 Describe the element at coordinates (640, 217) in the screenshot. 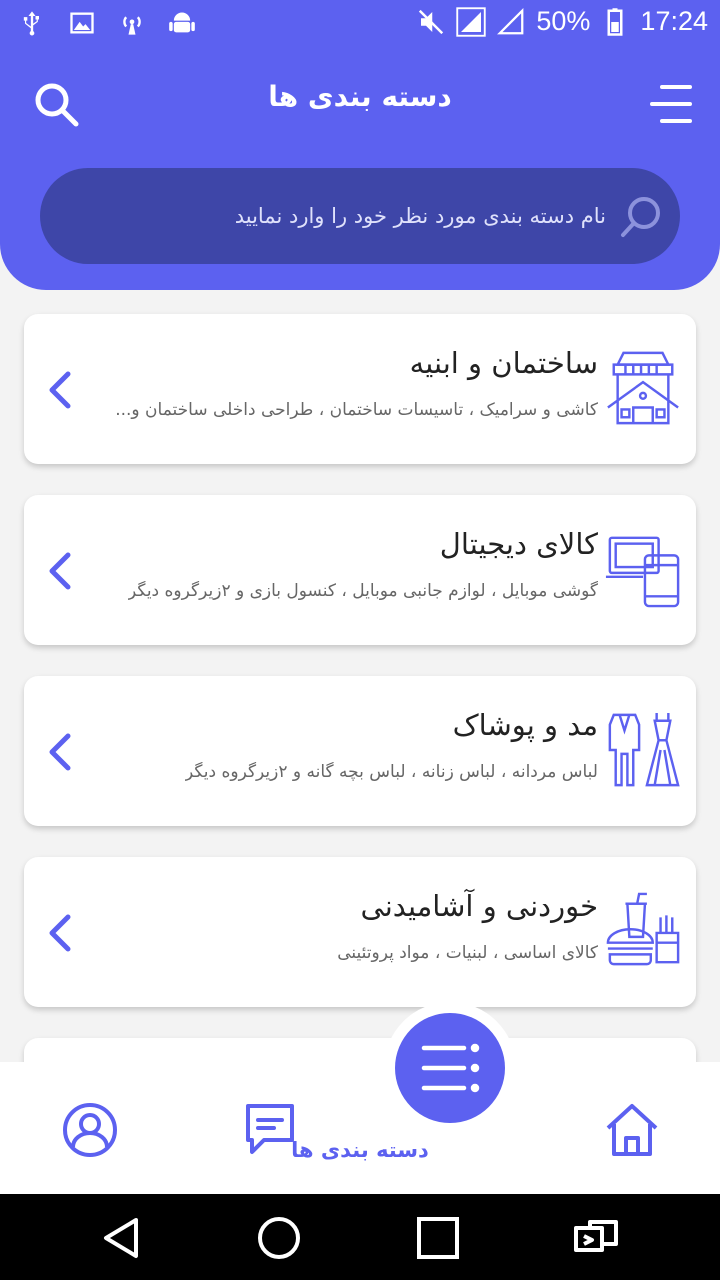

I see `search-icon` at that location.